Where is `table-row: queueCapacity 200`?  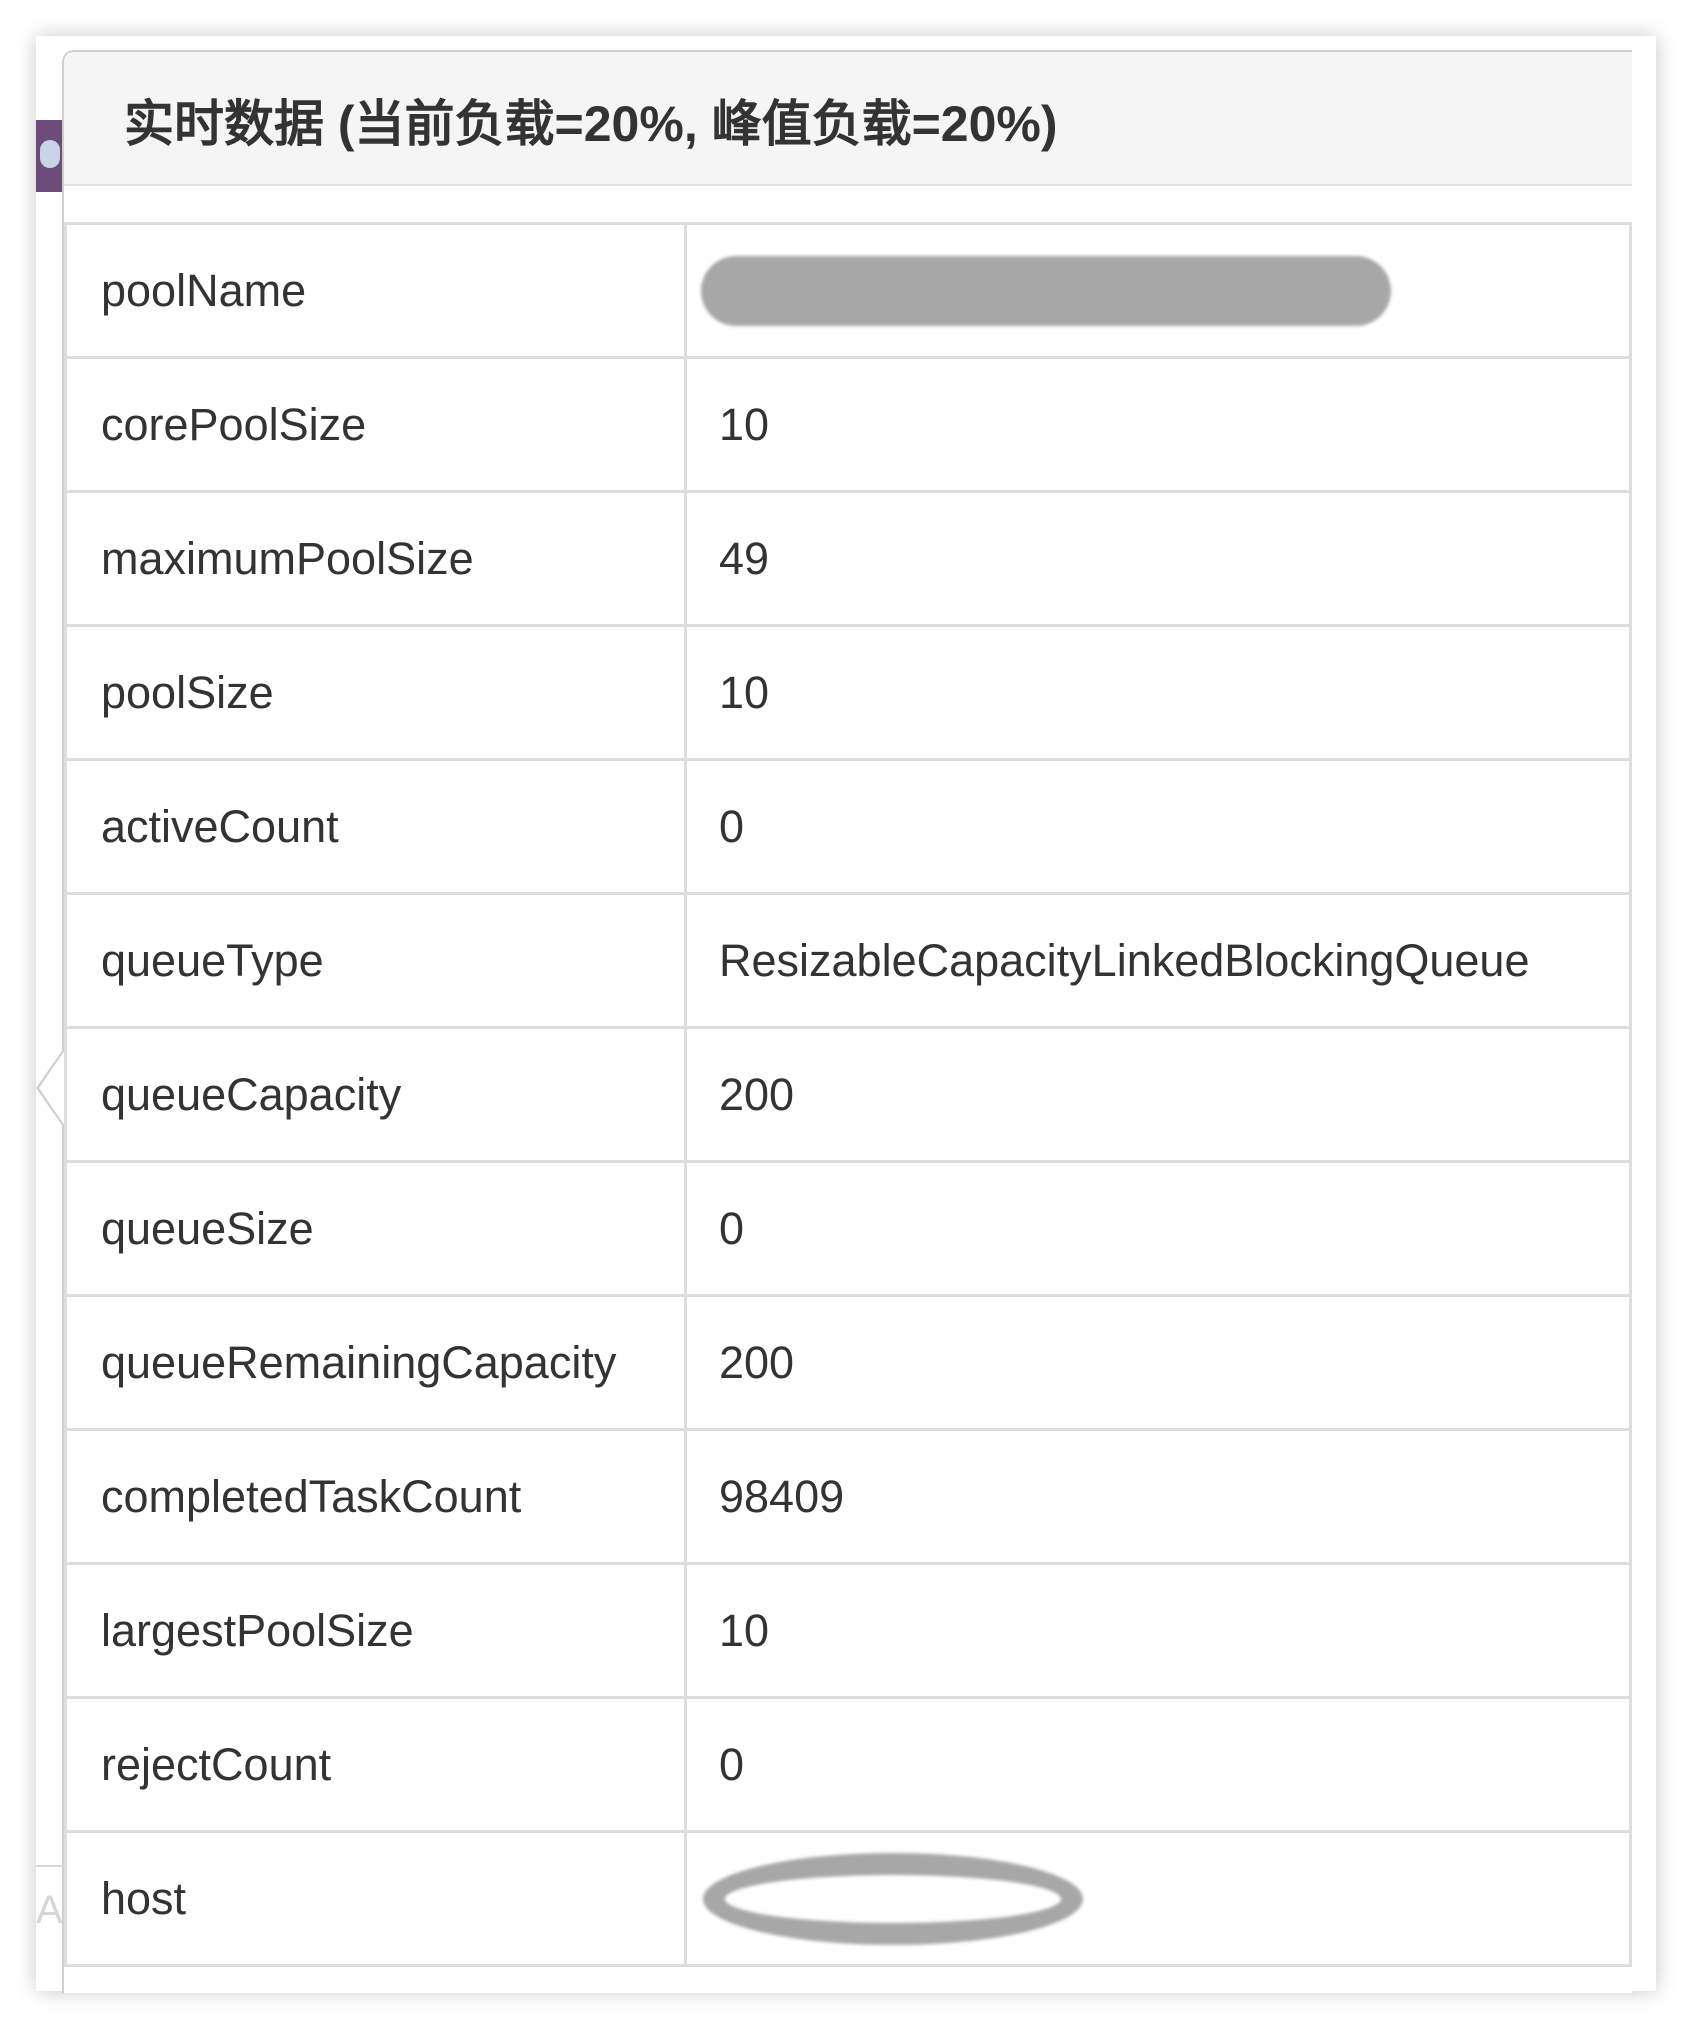
table-row: queueCapacity 200 is located at coordinates (848, 1094).